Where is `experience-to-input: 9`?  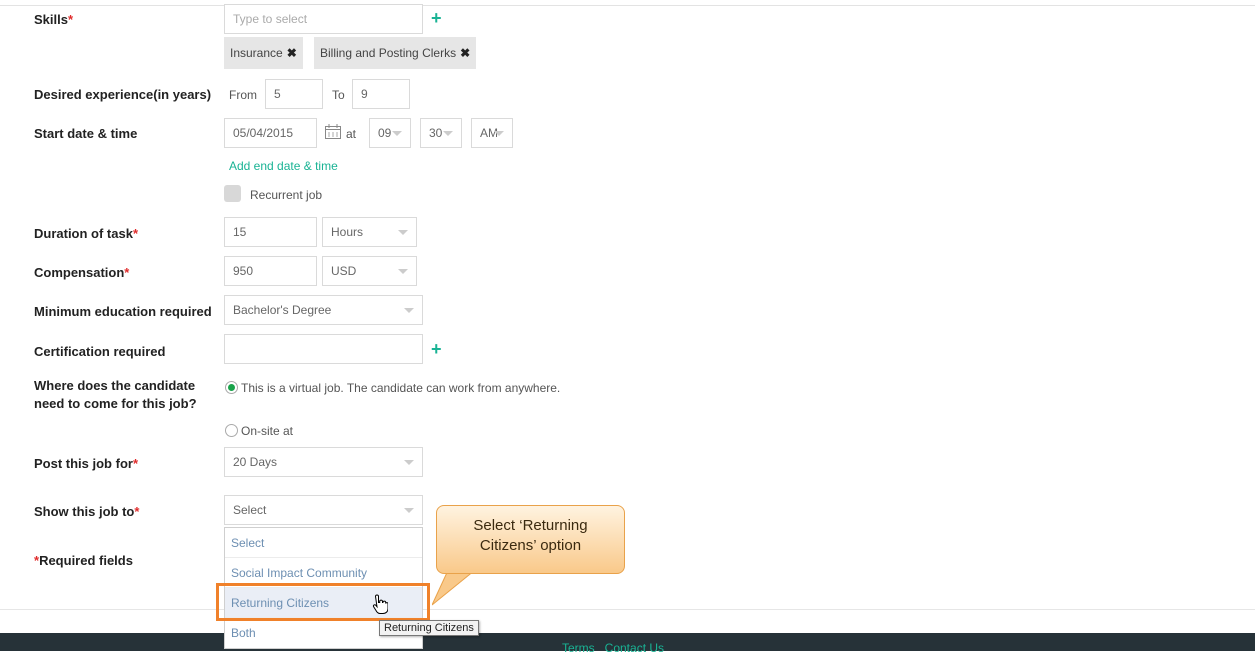 experience-to-input: 9 is located at coordinates (381, 94).